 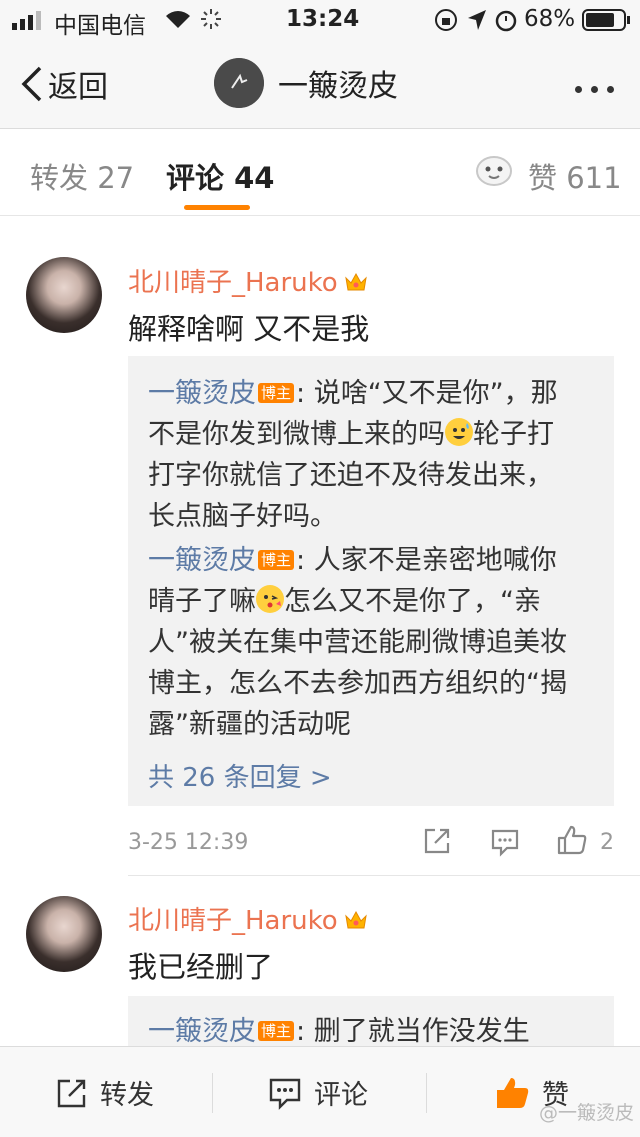 I want to click on reply-text-line: 长点脑子好吗。, so click(x=242, y=516).